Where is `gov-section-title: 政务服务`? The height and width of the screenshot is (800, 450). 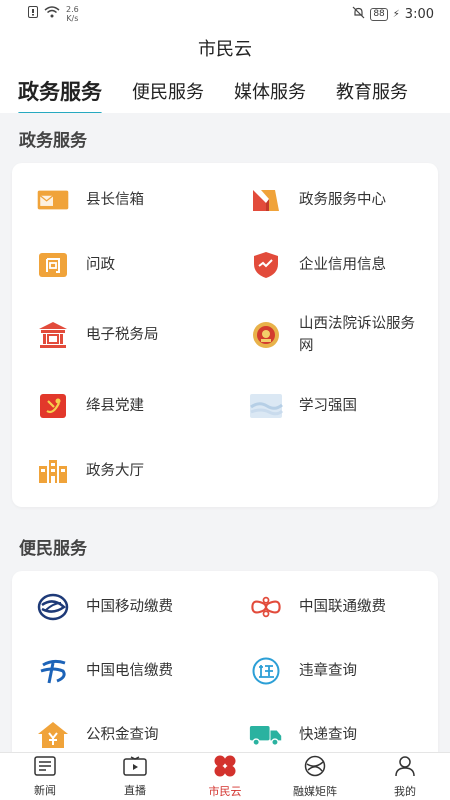
gov-section-title: 政务服务 is located at coordinates (53, 140).